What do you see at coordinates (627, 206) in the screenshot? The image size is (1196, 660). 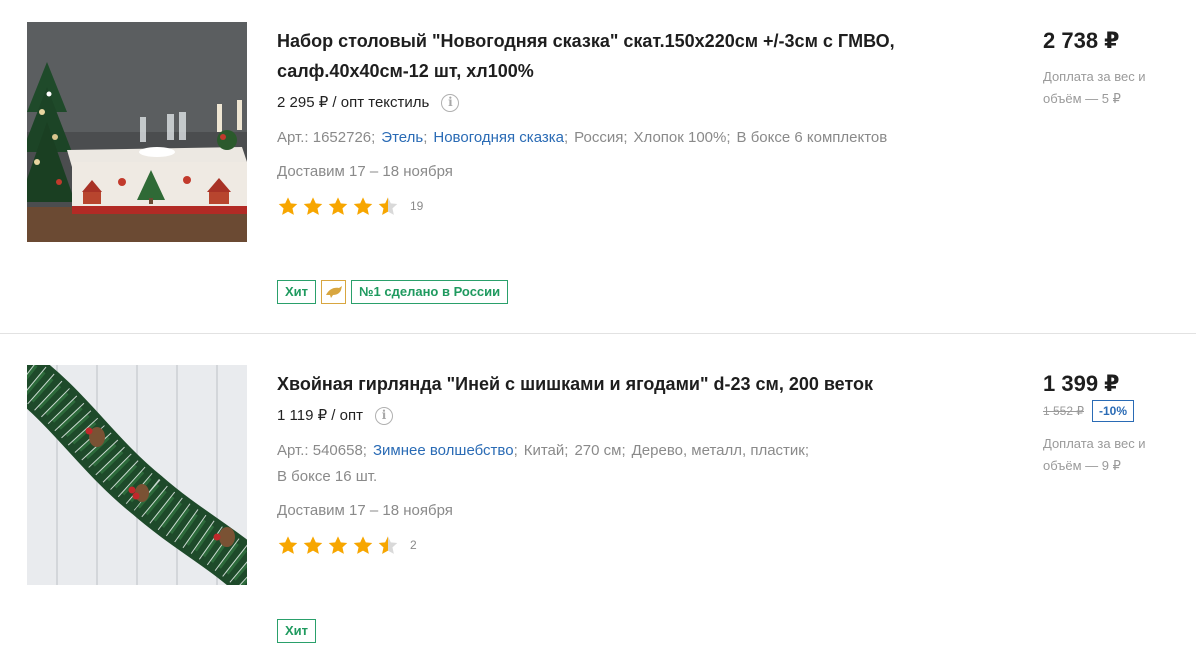 I see `rating: 19` at bounding box center [627, 206].